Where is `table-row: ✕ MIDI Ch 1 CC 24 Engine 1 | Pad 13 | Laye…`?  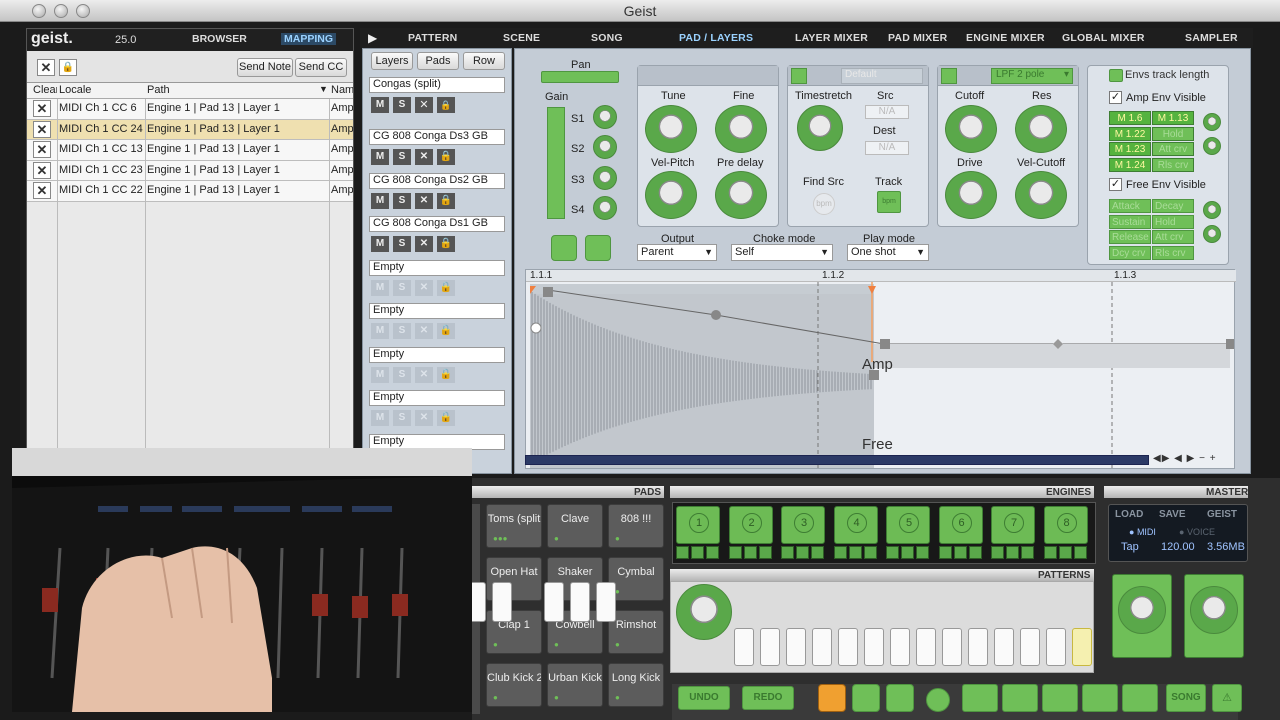 table-row: ✕ MIDI Ch 1 CC 24 Engine 1 | Pad 13 | Laye… is located at coordinates (190, 129).